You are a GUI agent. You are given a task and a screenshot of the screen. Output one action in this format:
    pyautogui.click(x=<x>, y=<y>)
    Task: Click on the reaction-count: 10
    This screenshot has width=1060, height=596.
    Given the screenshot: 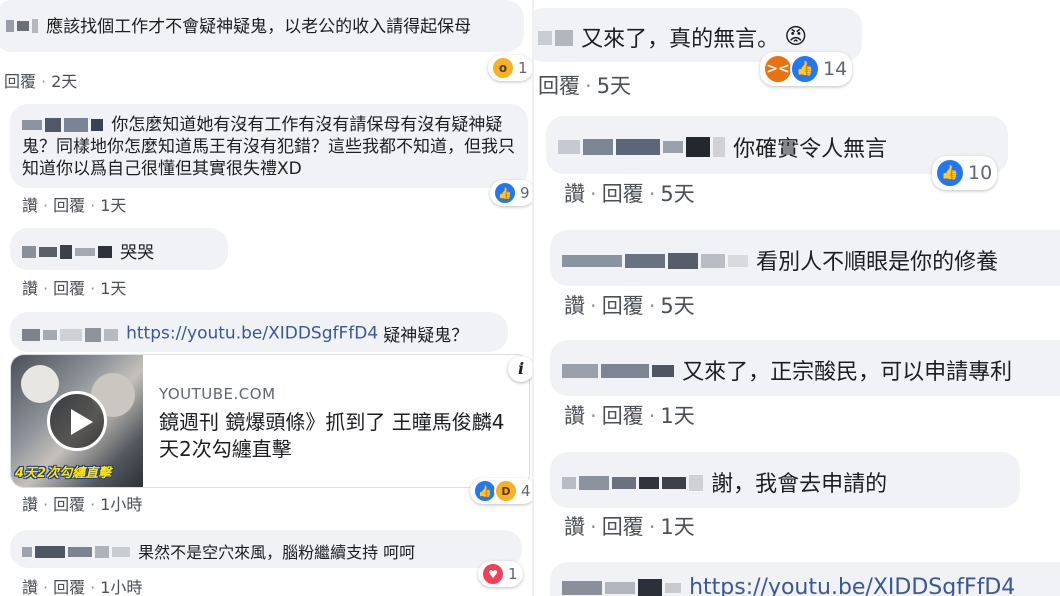 What is the action you would take?
    pyautogui.click(x=980, y=173)
    